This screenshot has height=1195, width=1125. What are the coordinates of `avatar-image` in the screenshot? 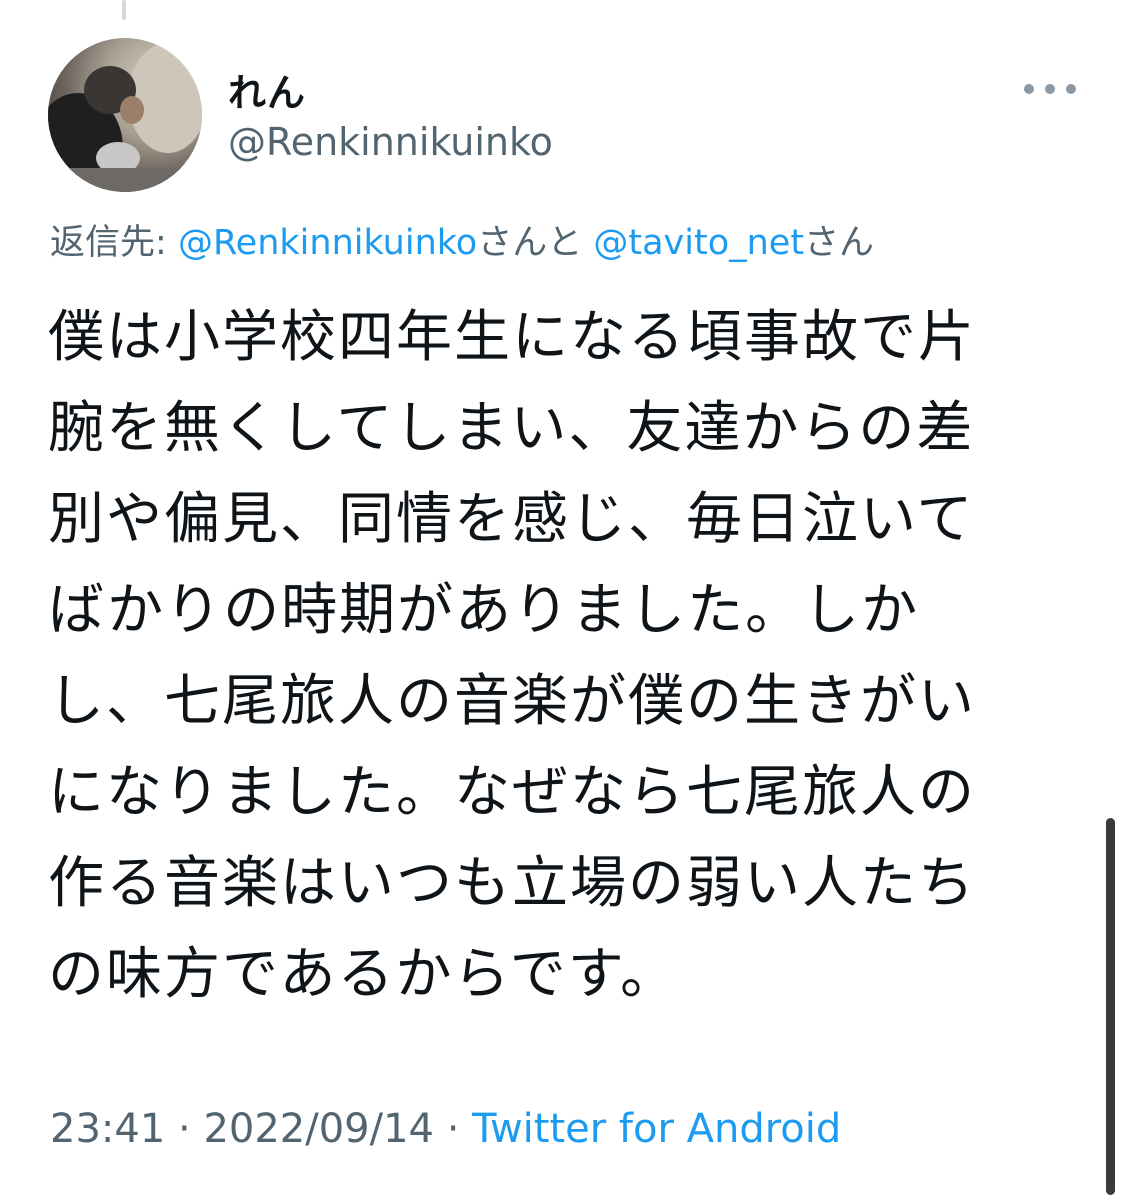 It's located at (125, 117).